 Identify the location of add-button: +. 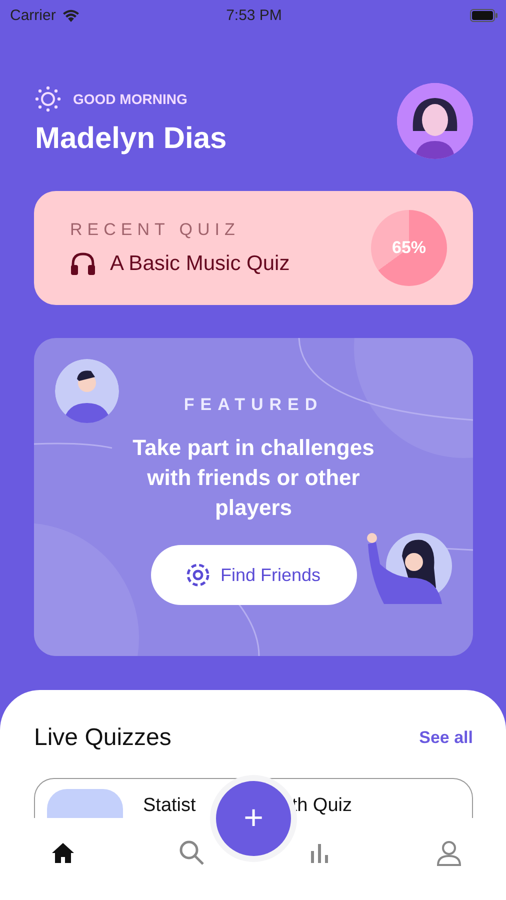
(253, 818).